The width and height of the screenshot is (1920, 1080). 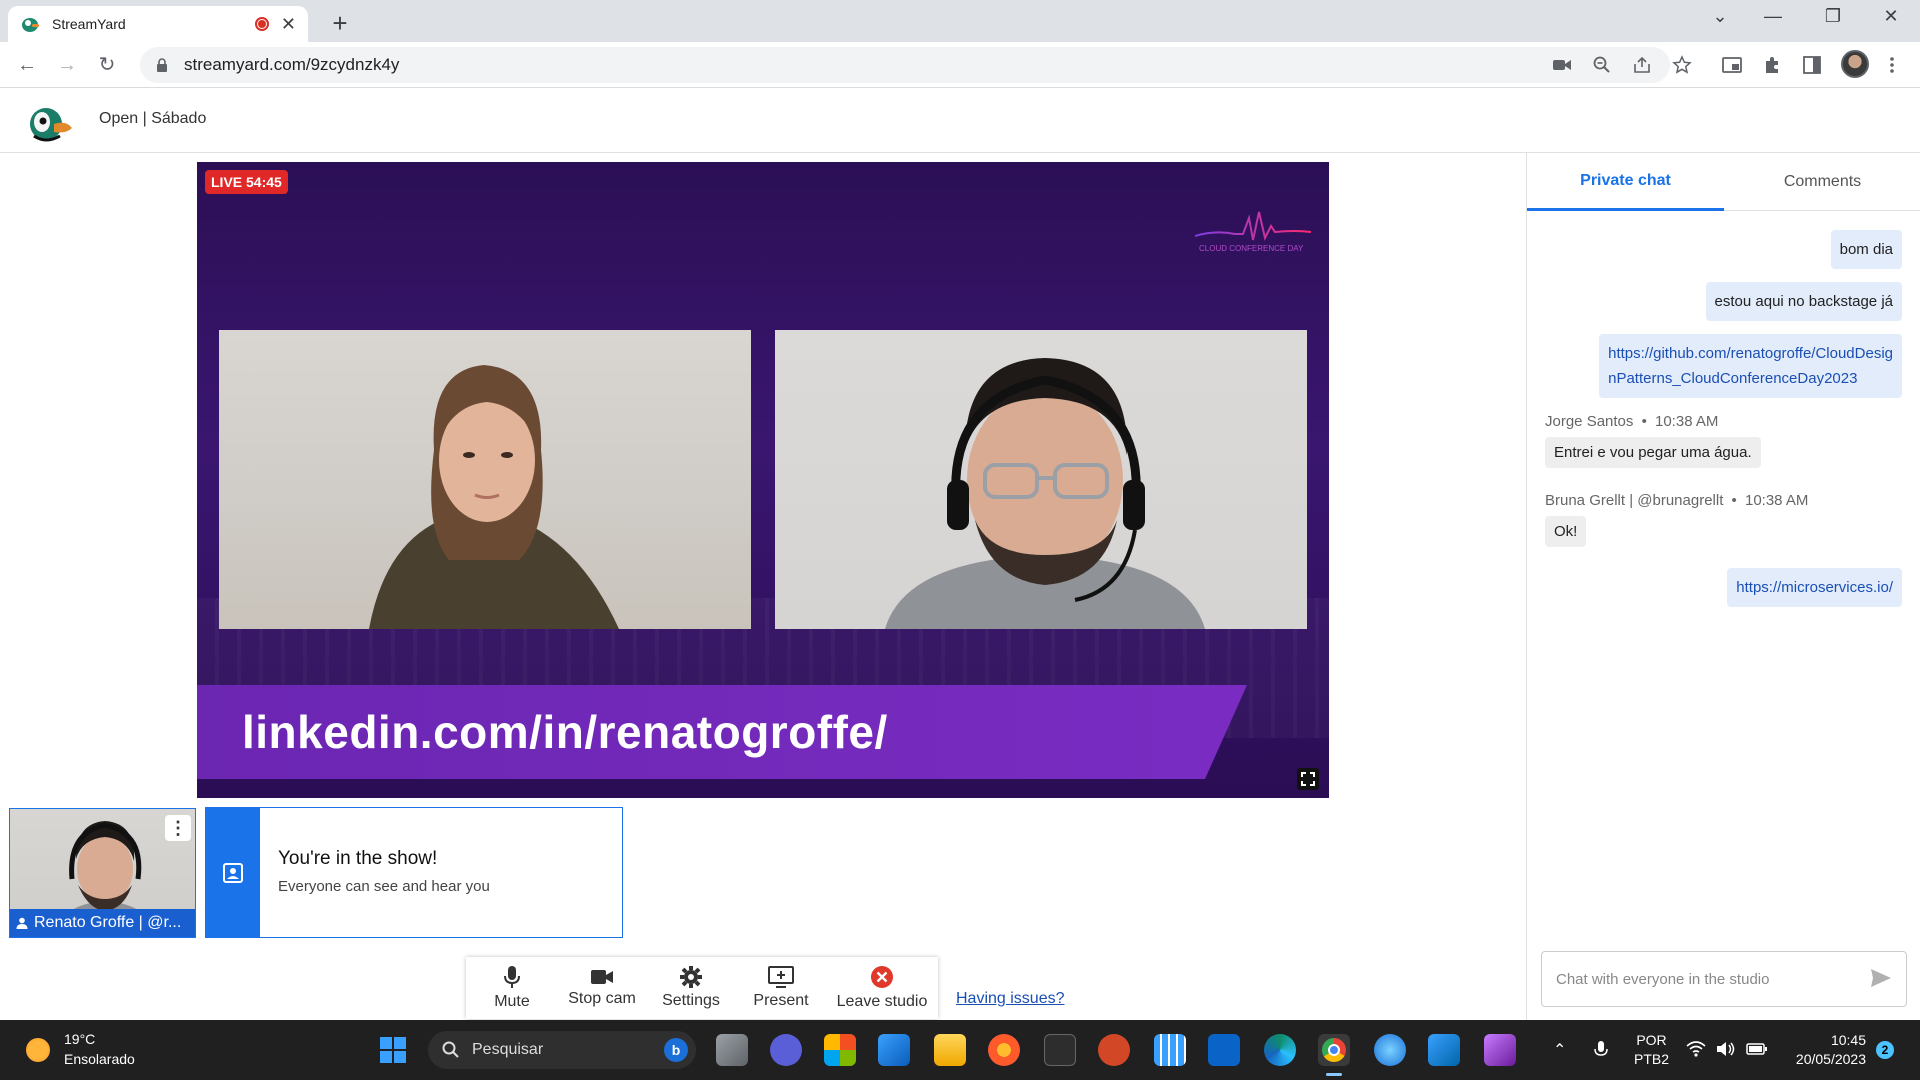 I want to click on weather-temperature: 19°C, so click(x=80, y=1039).